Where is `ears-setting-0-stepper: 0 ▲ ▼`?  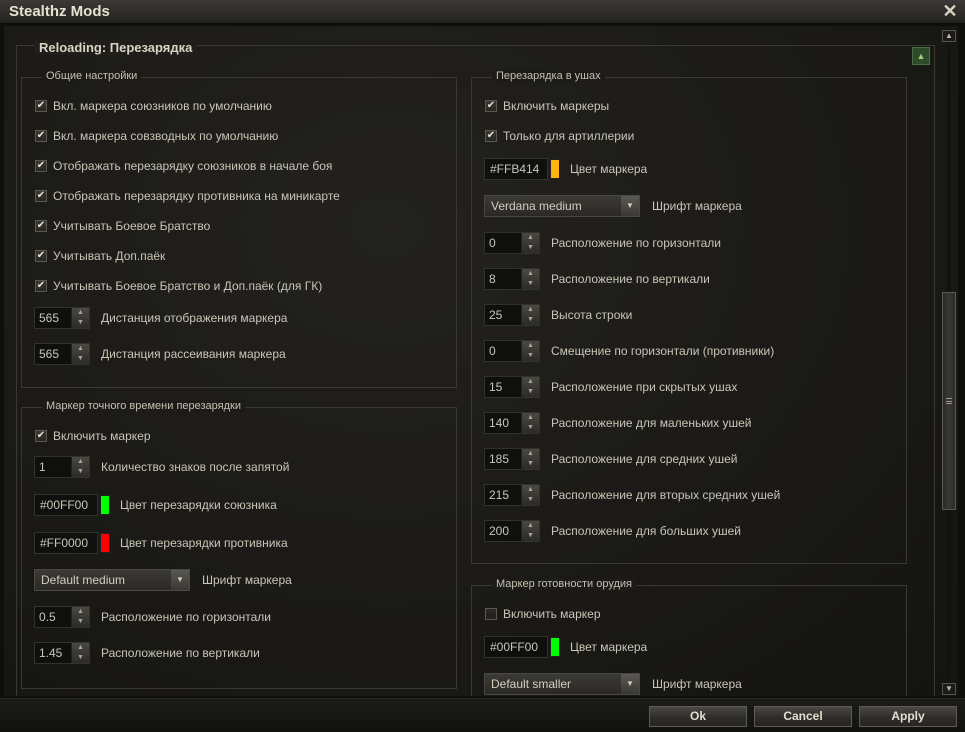
ears-setting-0-stepper: 0 ▲ ▼ is located at coordinates (512, 243).